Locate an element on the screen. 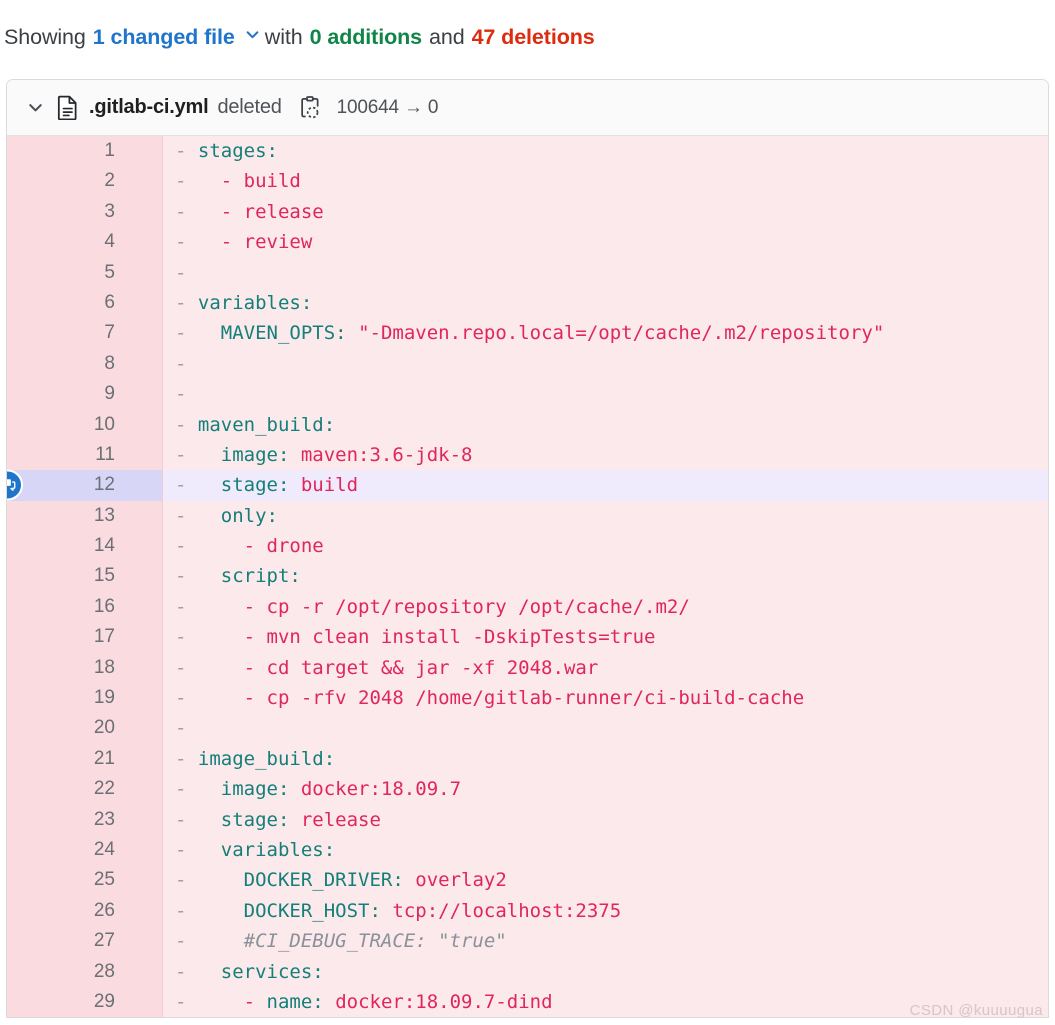  diff-line-number: 21 is located at coordinates (84, 759).